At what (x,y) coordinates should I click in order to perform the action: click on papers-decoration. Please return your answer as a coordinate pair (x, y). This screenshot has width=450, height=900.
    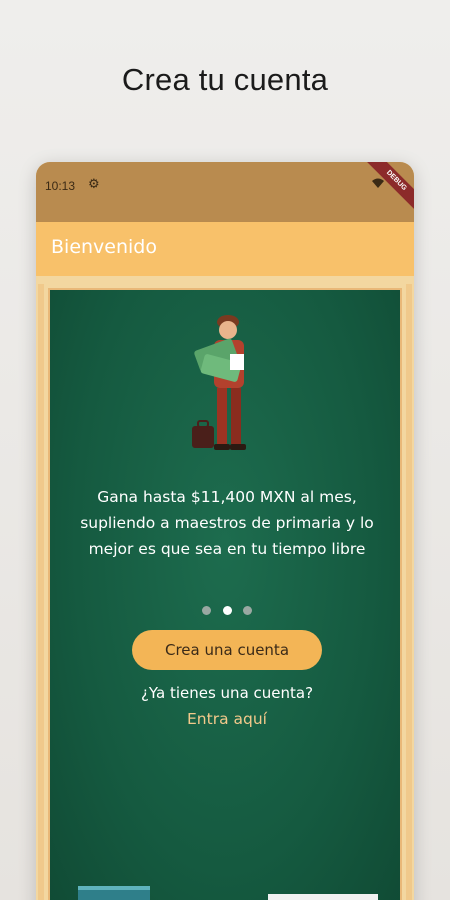
    Looking at the image, I should click on (323, 897).